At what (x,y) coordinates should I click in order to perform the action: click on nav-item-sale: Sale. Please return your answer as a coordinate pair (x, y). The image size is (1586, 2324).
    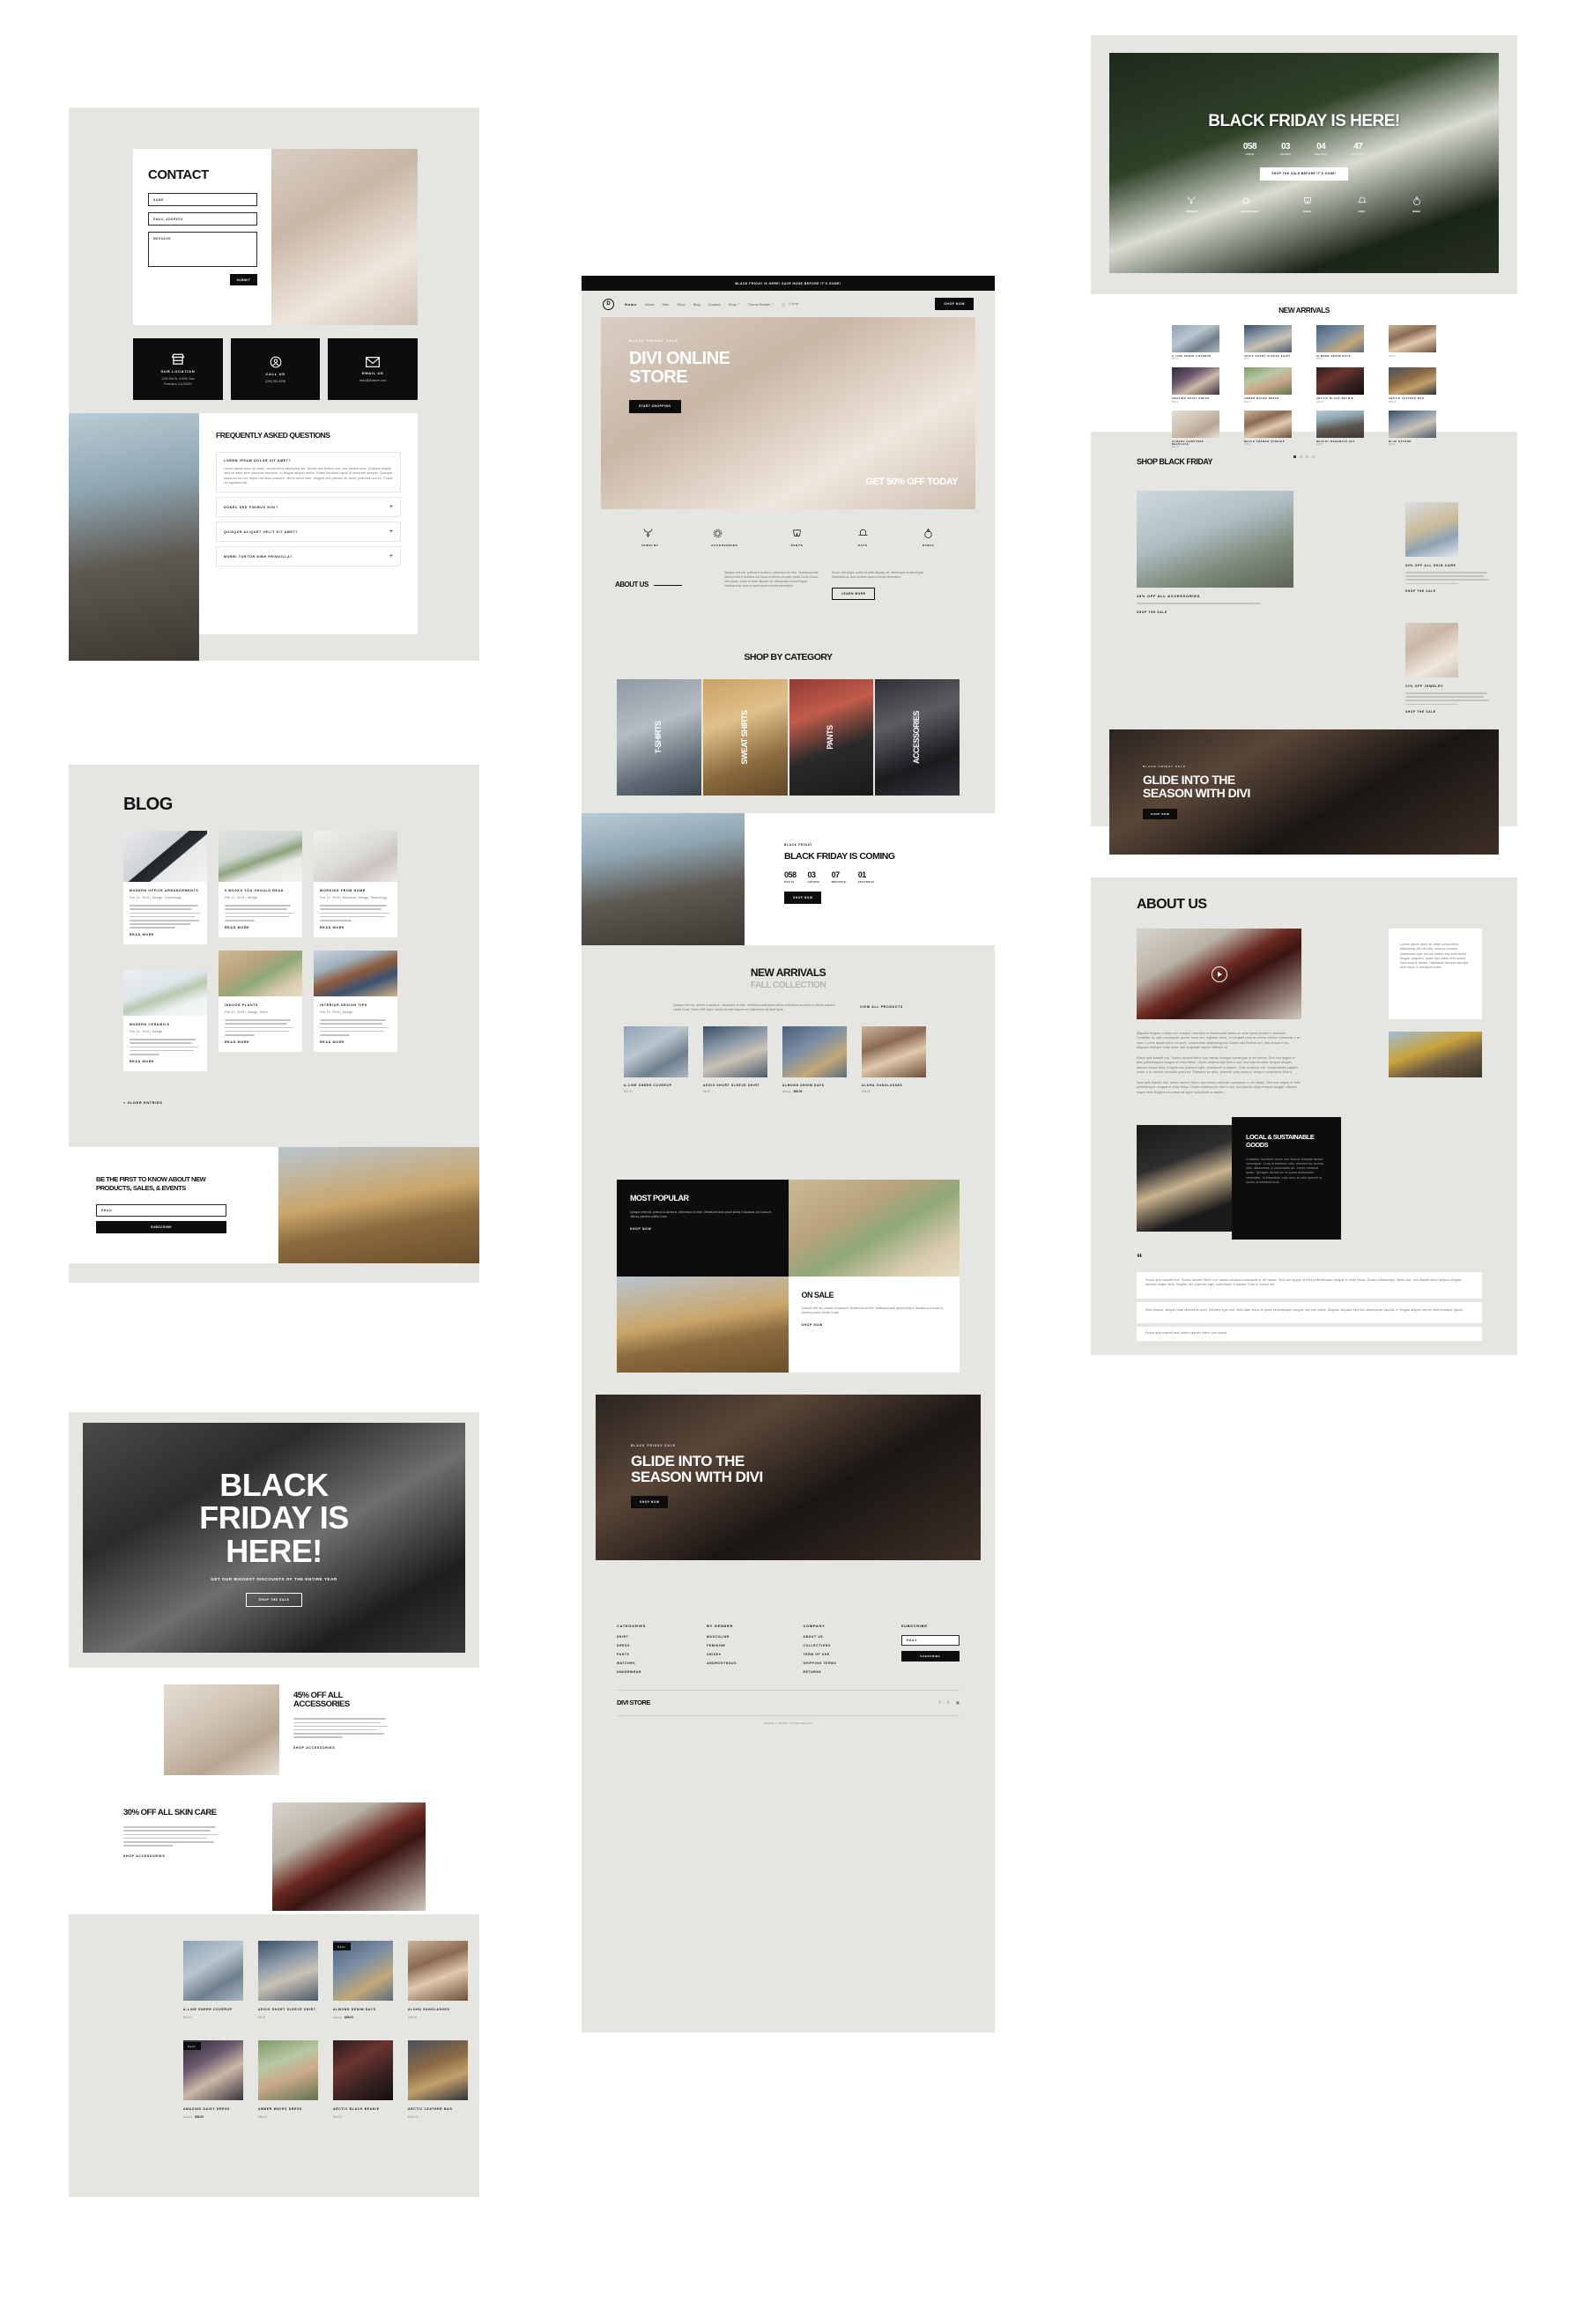
    Looking at the image, I should click on (665, 304).